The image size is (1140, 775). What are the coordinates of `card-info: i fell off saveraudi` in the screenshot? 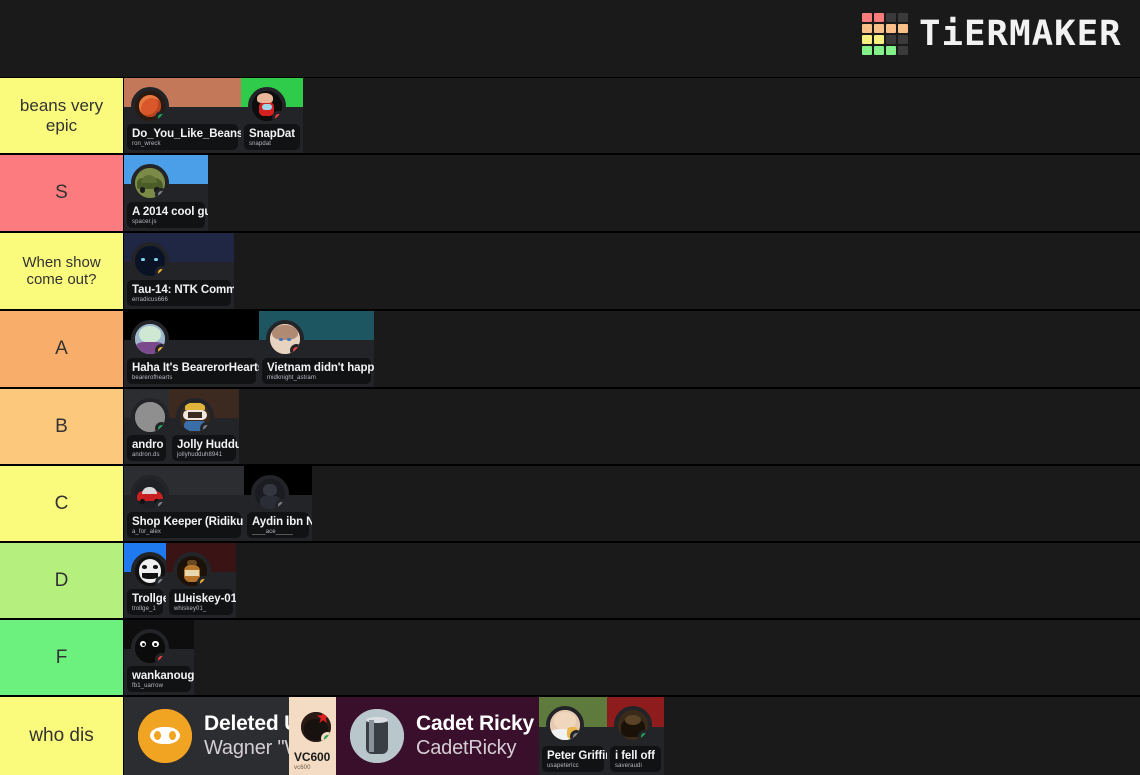 It's located at (635, 759).